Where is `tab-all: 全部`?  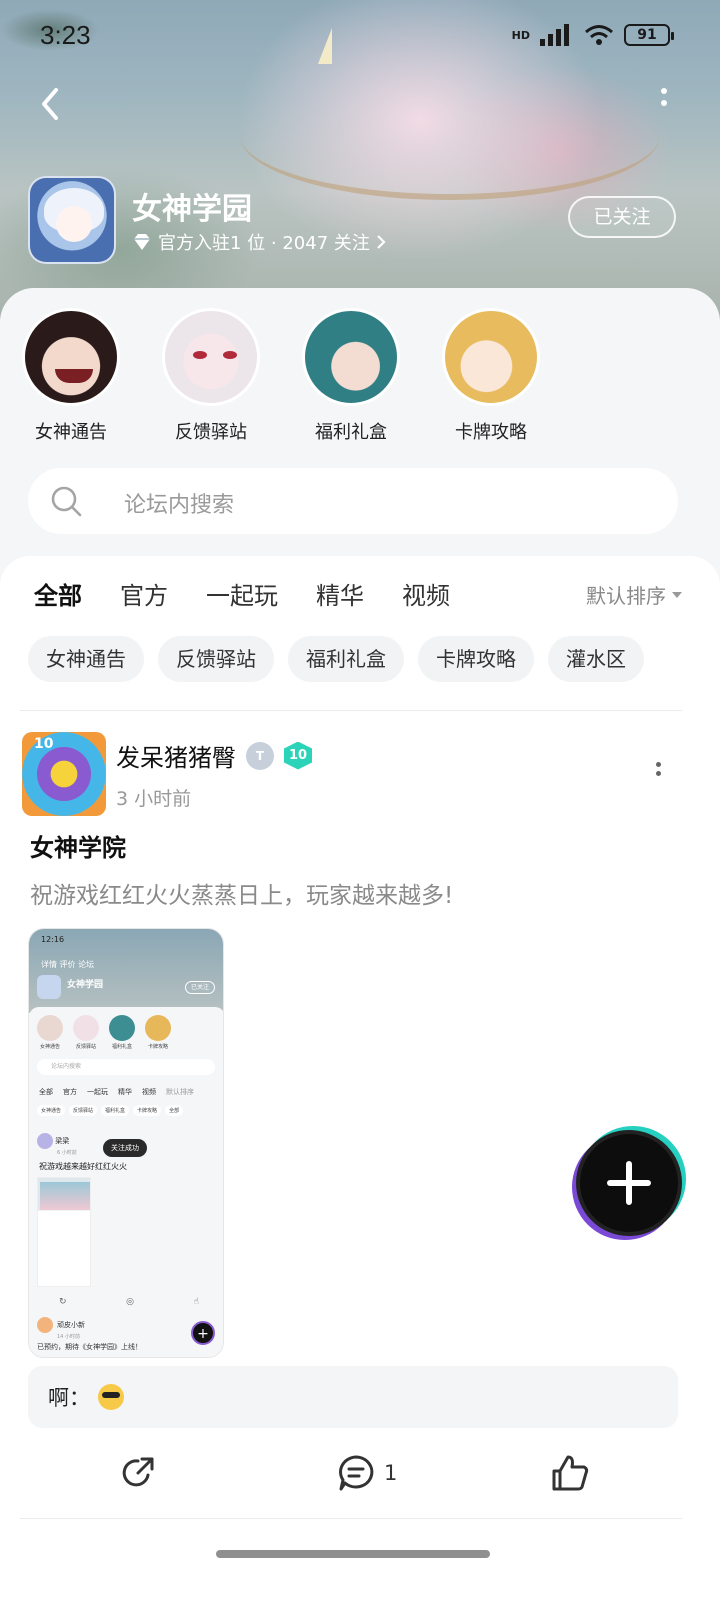 tab-all: 全部 is located at coordinates (58, 593).